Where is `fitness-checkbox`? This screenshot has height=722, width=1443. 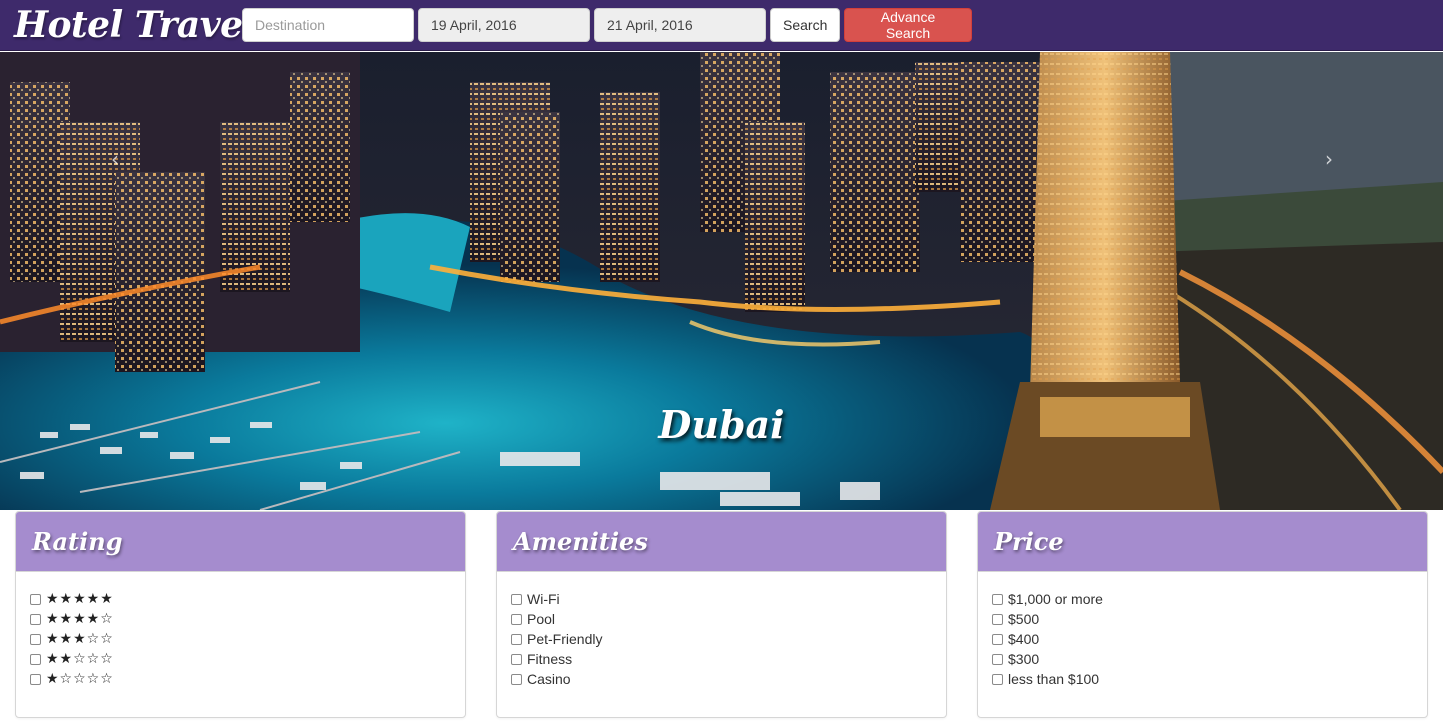 fitness-checkbox is located at coordinates (516, 659).